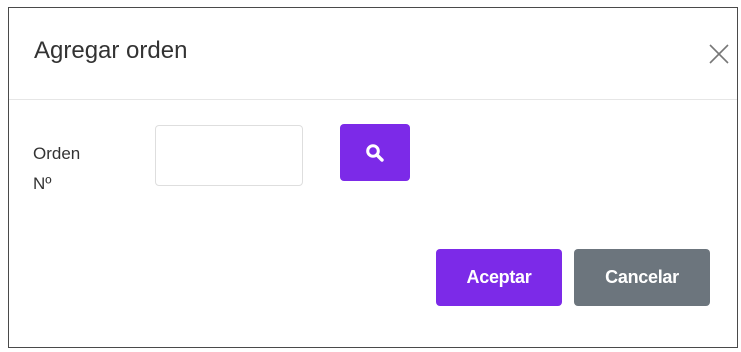 This screenshot has width=741, height=352. Describe the element at coordinates (499, 277) in the screenshot. I see `accept-button: Aceptar` at that location.